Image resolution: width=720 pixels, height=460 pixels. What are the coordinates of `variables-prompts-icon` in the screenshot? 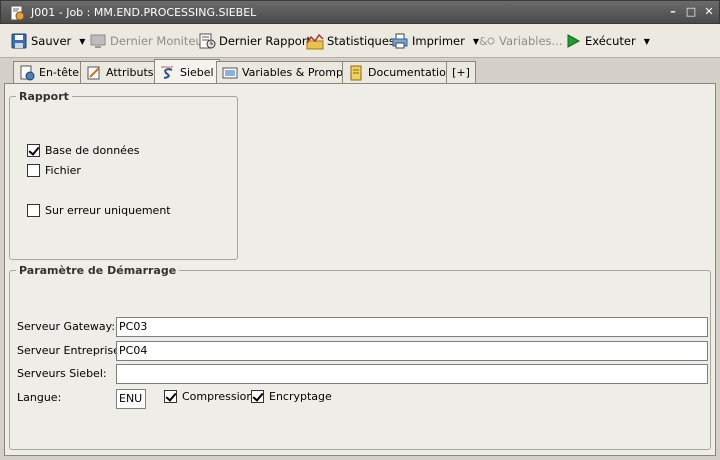 It's located at (230, 72).